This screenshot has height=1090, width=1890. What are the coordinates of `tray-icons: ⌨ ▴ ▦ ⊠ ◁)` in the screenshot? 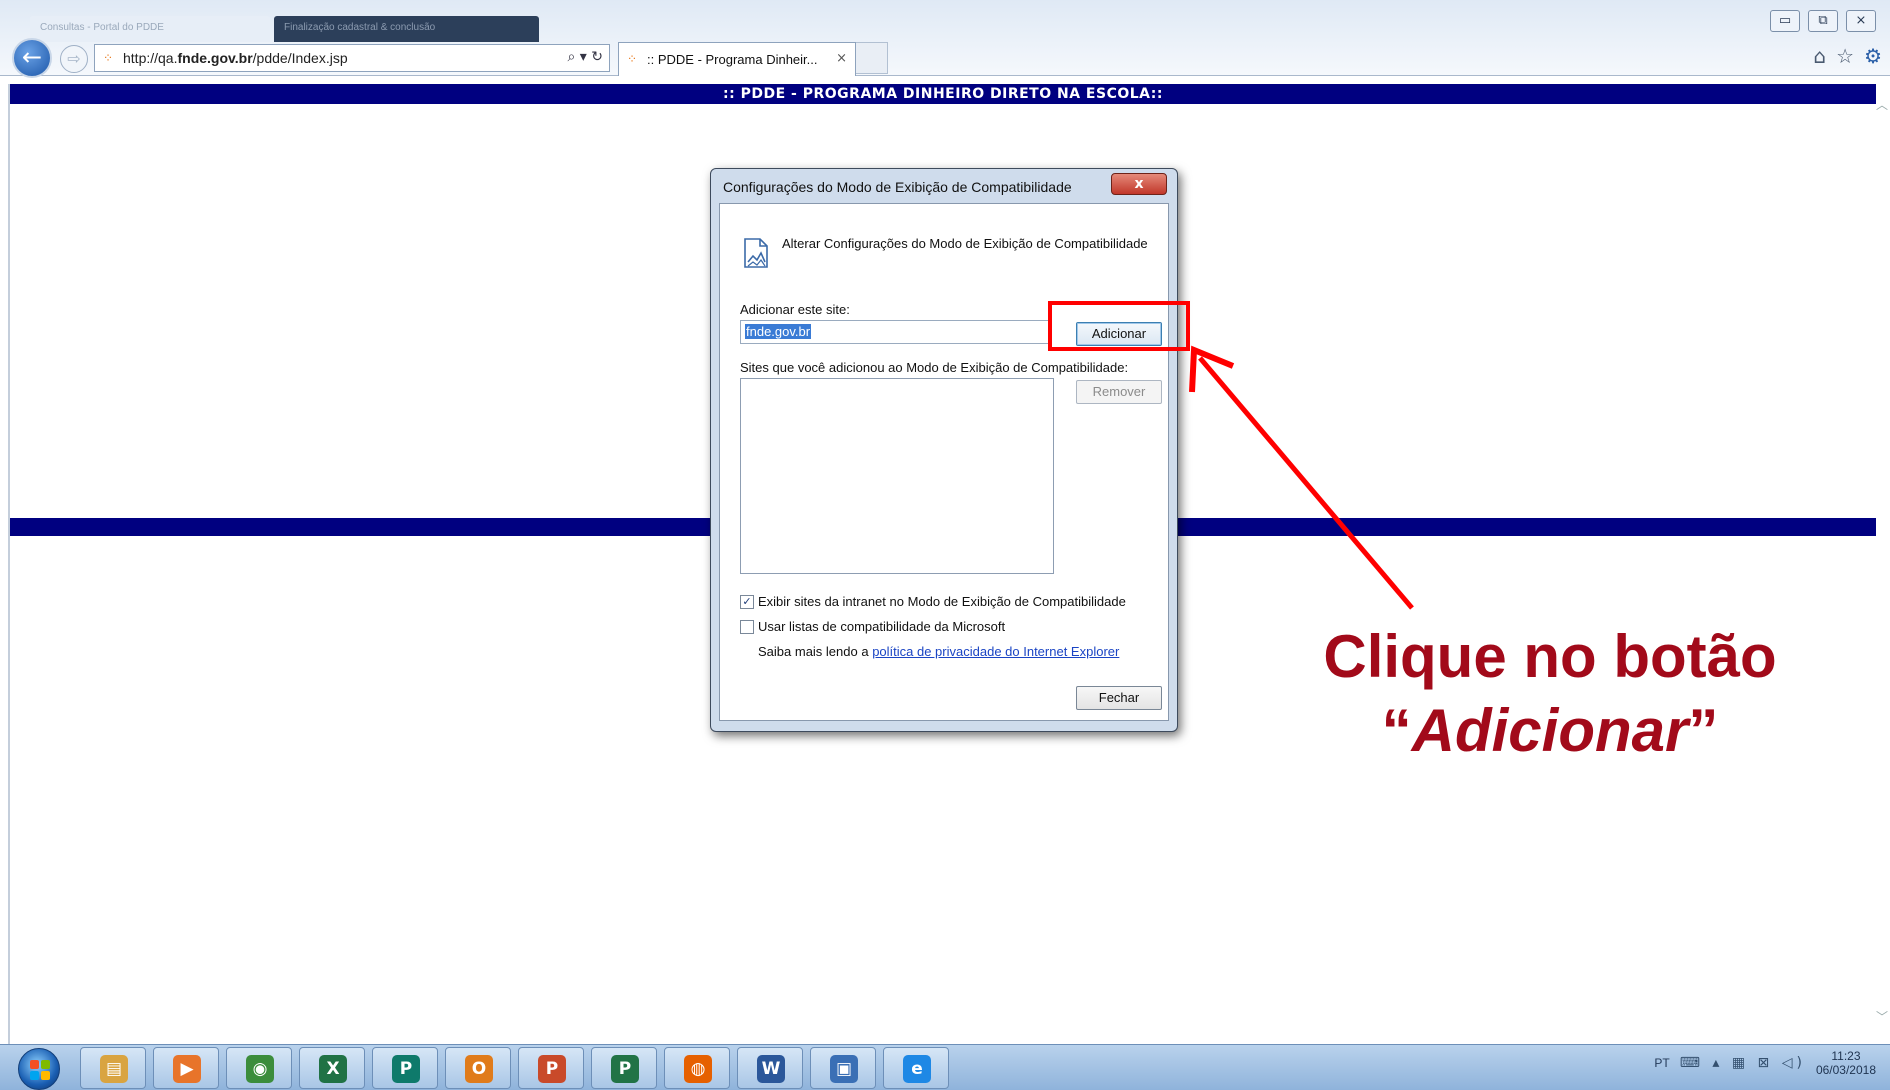 It's located at (1743, 1063).